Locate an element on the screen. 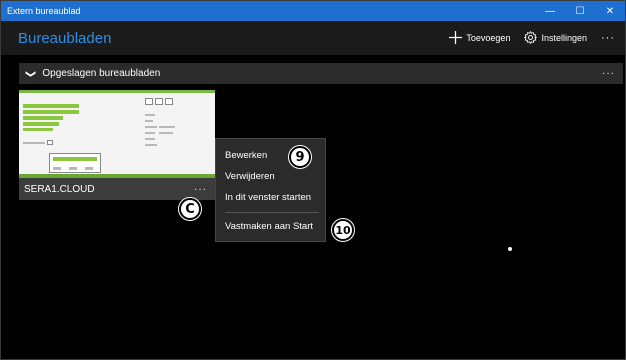  callout-9: 9 is located at coordinates (300, 157).